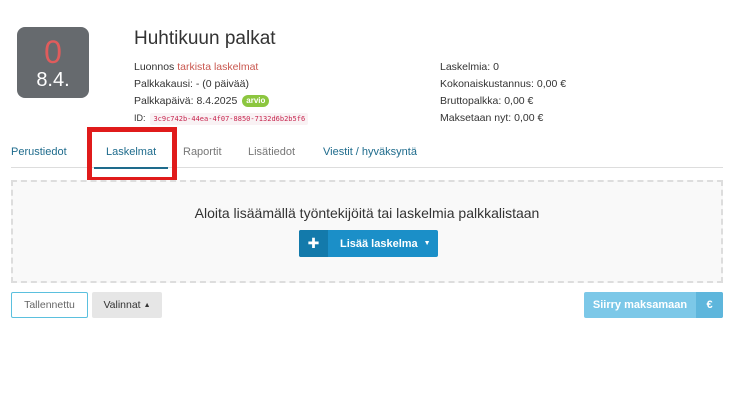 The image size is (736, 415). Describe the element at coordinates (49, 305) in the screenshot. I see `saved-button: Tallennettu` at that location.